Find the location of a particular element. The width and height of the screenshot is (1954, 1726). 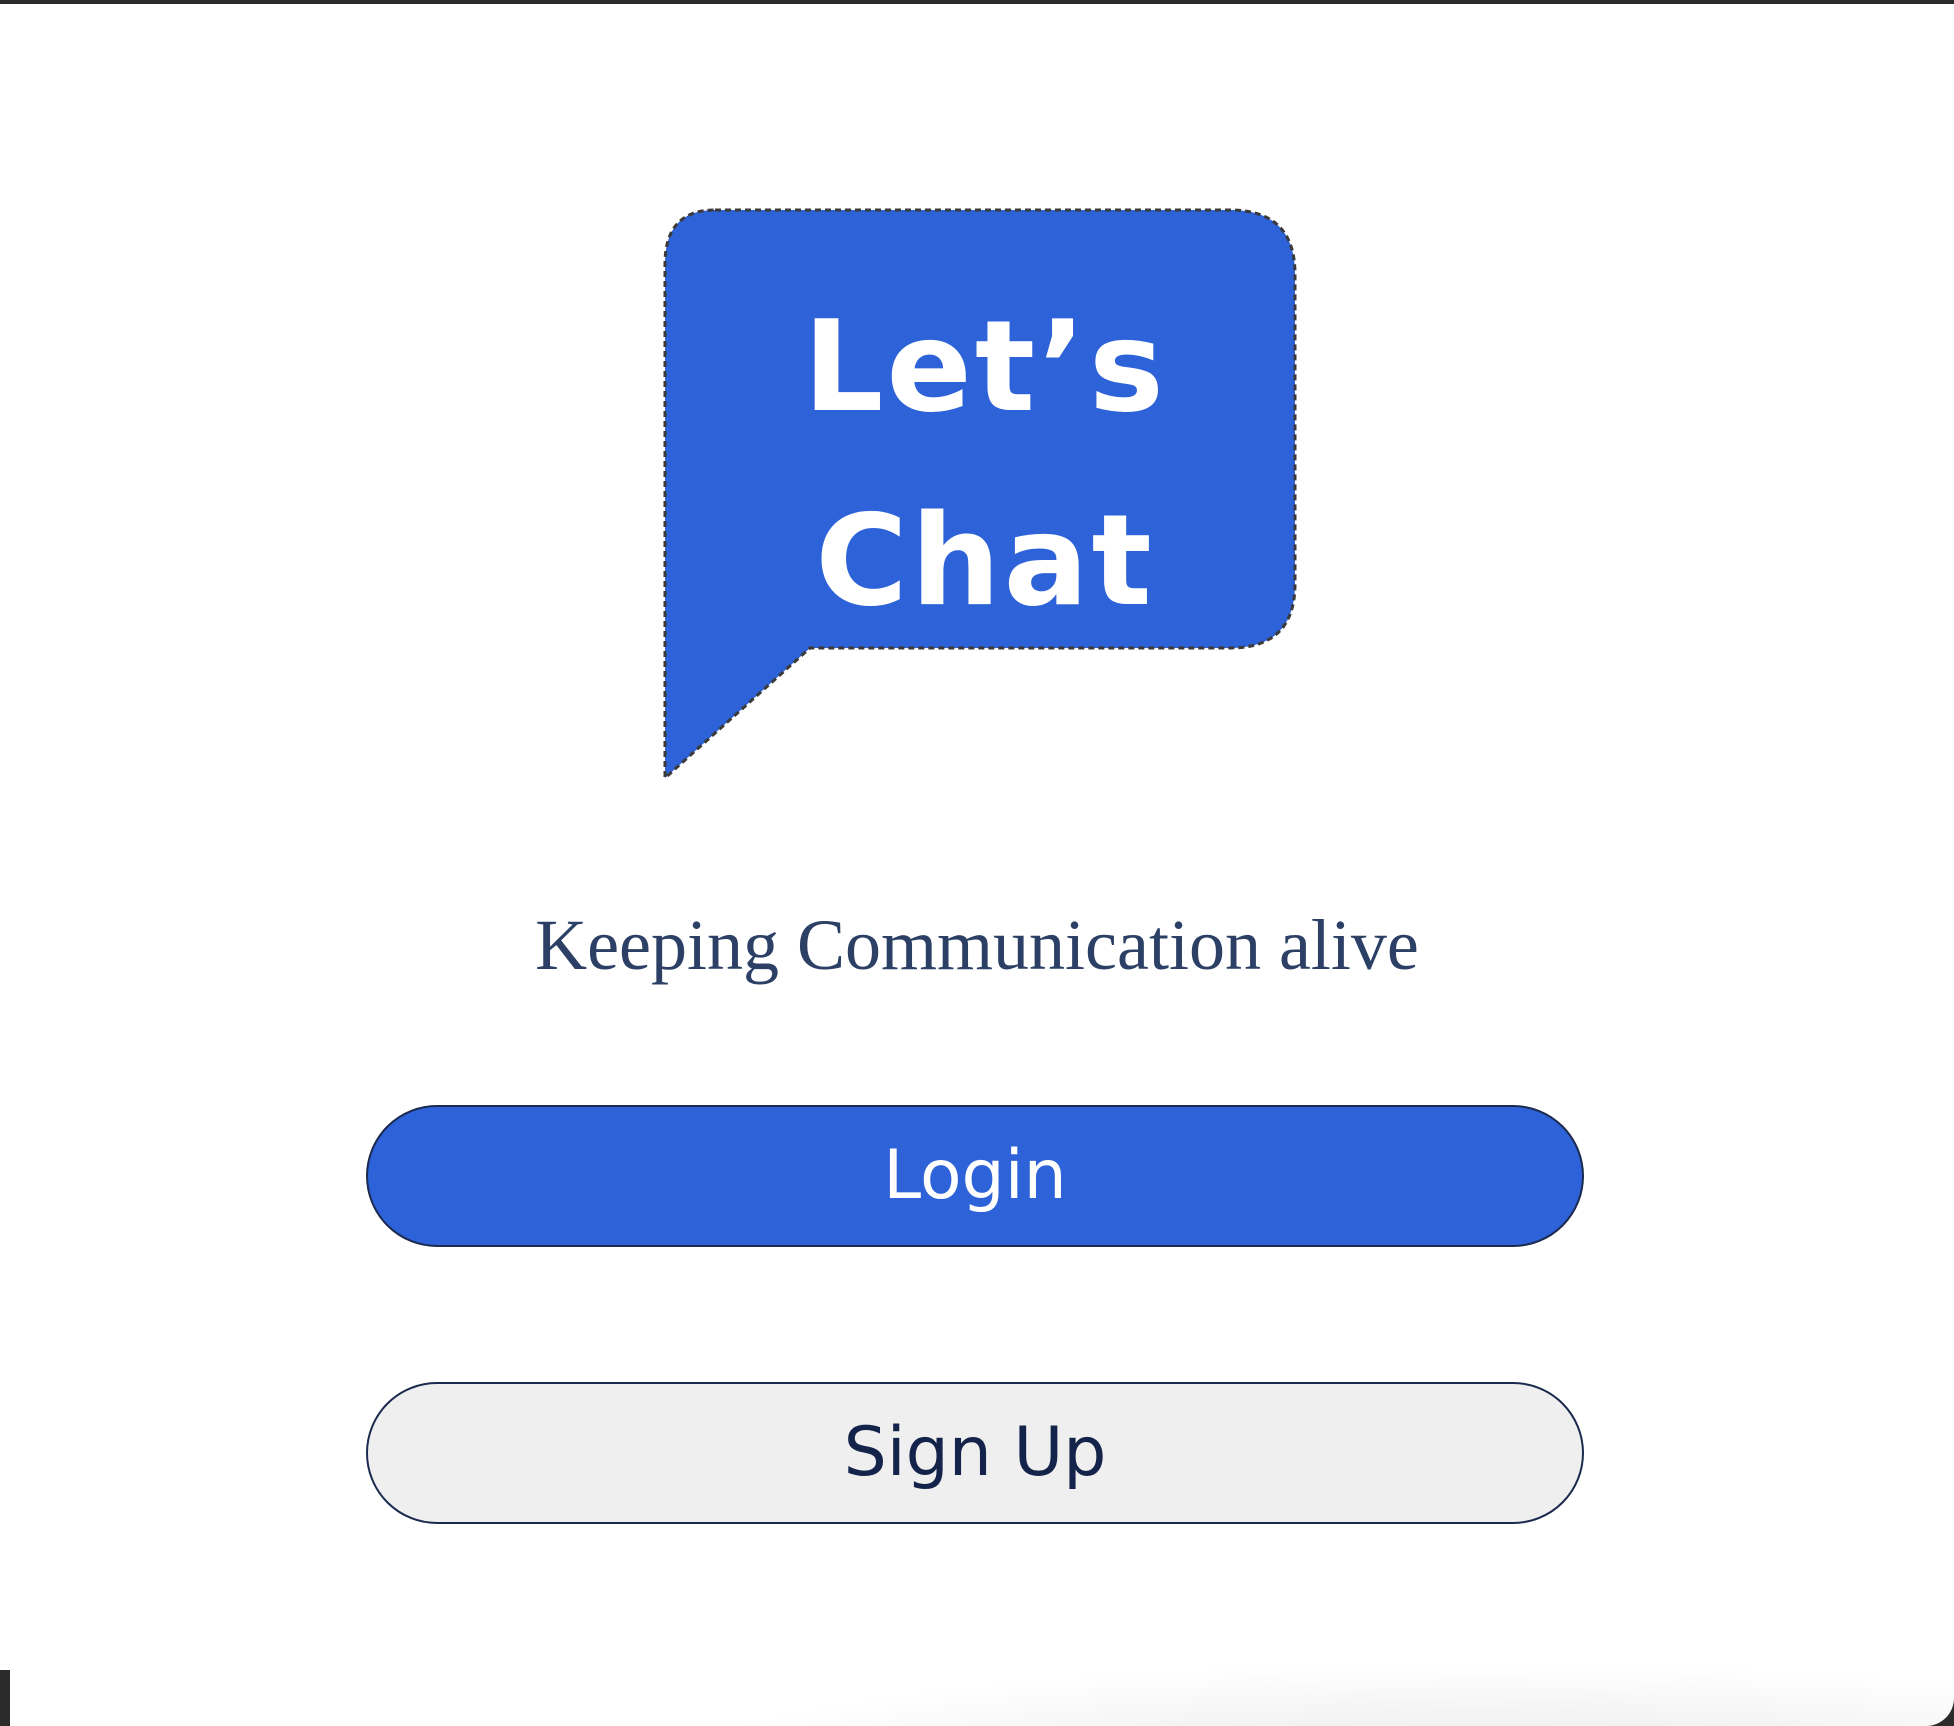

login-button: Login is located at coordinates (975, 1176).